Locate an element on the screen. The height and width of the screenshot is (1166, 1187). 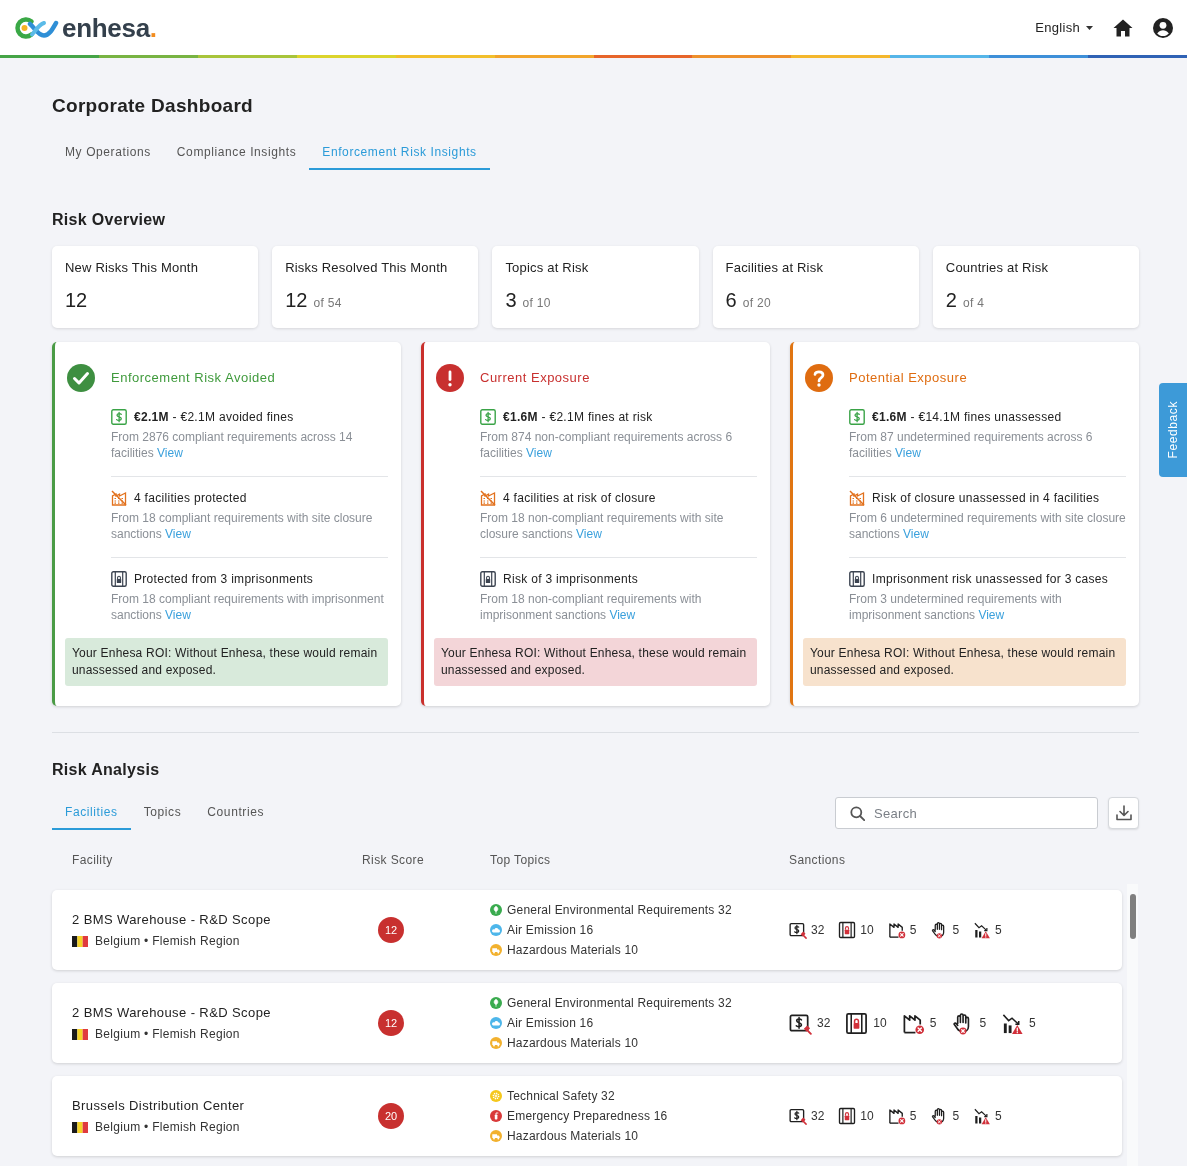
facility-name: Brussels Distribution Center is located at coordinates (159, 1106).